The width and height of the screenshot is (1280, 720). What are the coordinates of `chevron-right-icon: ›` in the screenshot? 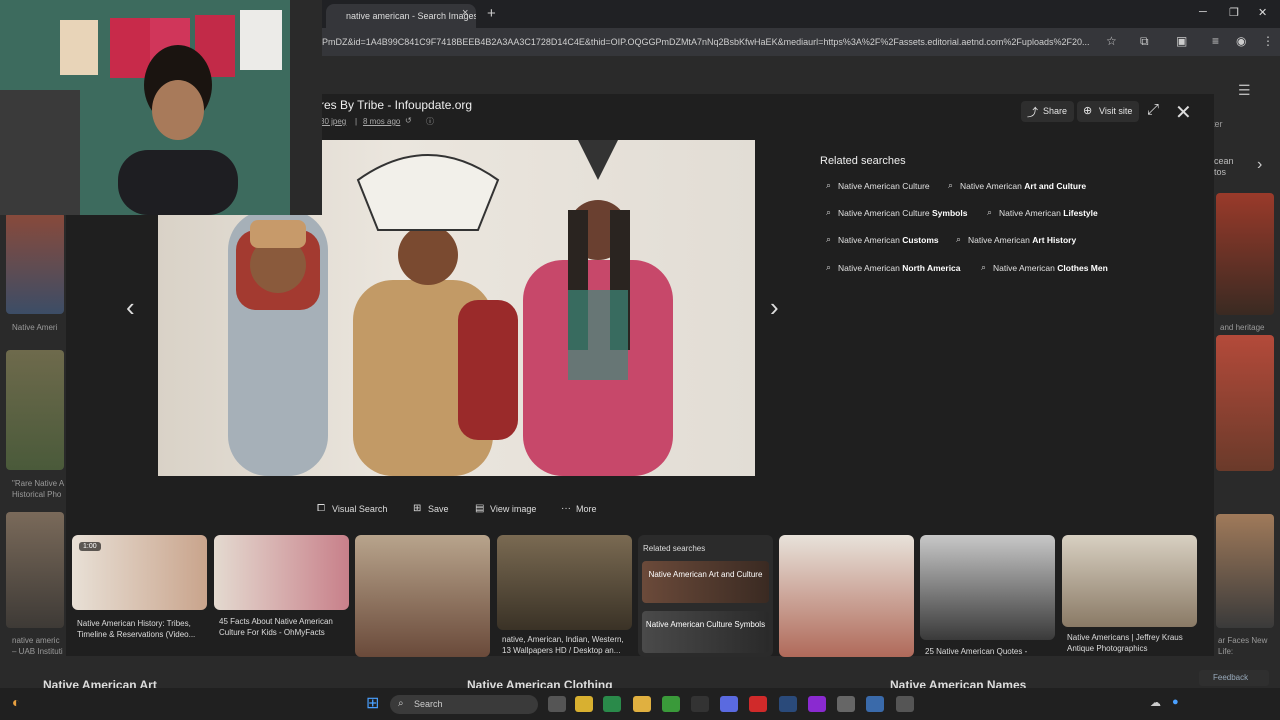 It's located at (1259, 165).